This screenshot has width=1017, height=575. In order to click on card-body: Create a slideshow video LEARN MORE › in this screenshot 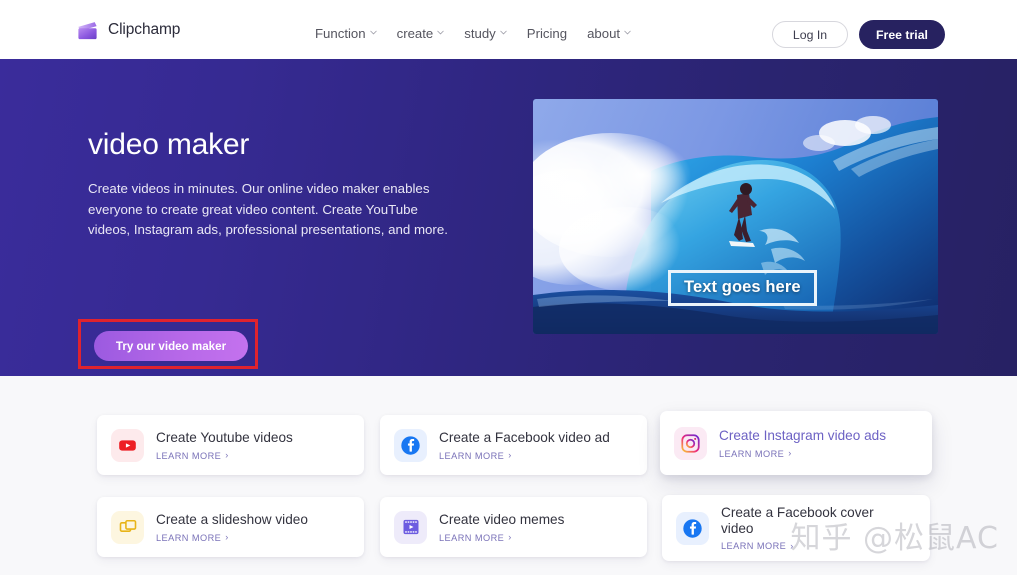, I will do `click(232, 527)`.